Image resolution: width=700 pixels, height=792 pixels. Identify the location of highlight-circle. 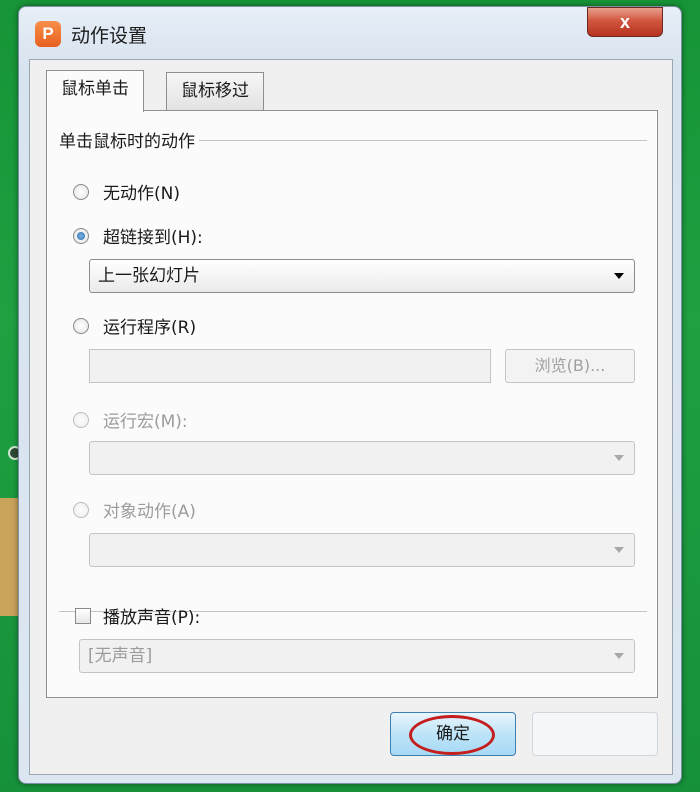
(452, 735).